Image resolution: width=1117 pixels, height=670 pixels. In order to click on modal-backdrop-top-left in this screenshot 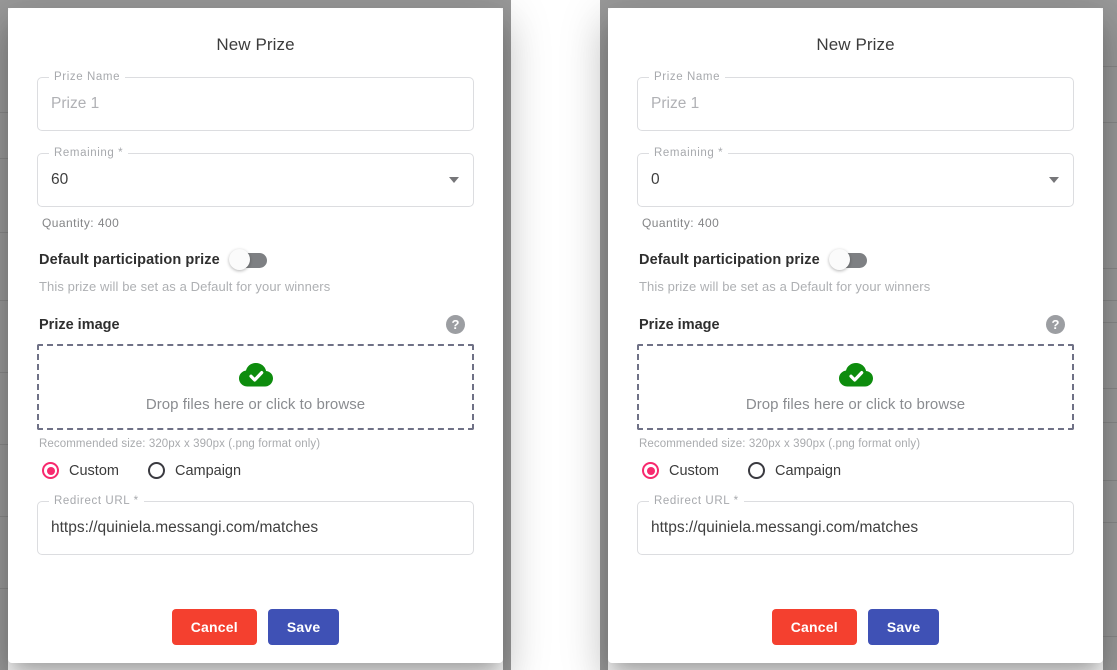, I will do `click(255, 4)`.